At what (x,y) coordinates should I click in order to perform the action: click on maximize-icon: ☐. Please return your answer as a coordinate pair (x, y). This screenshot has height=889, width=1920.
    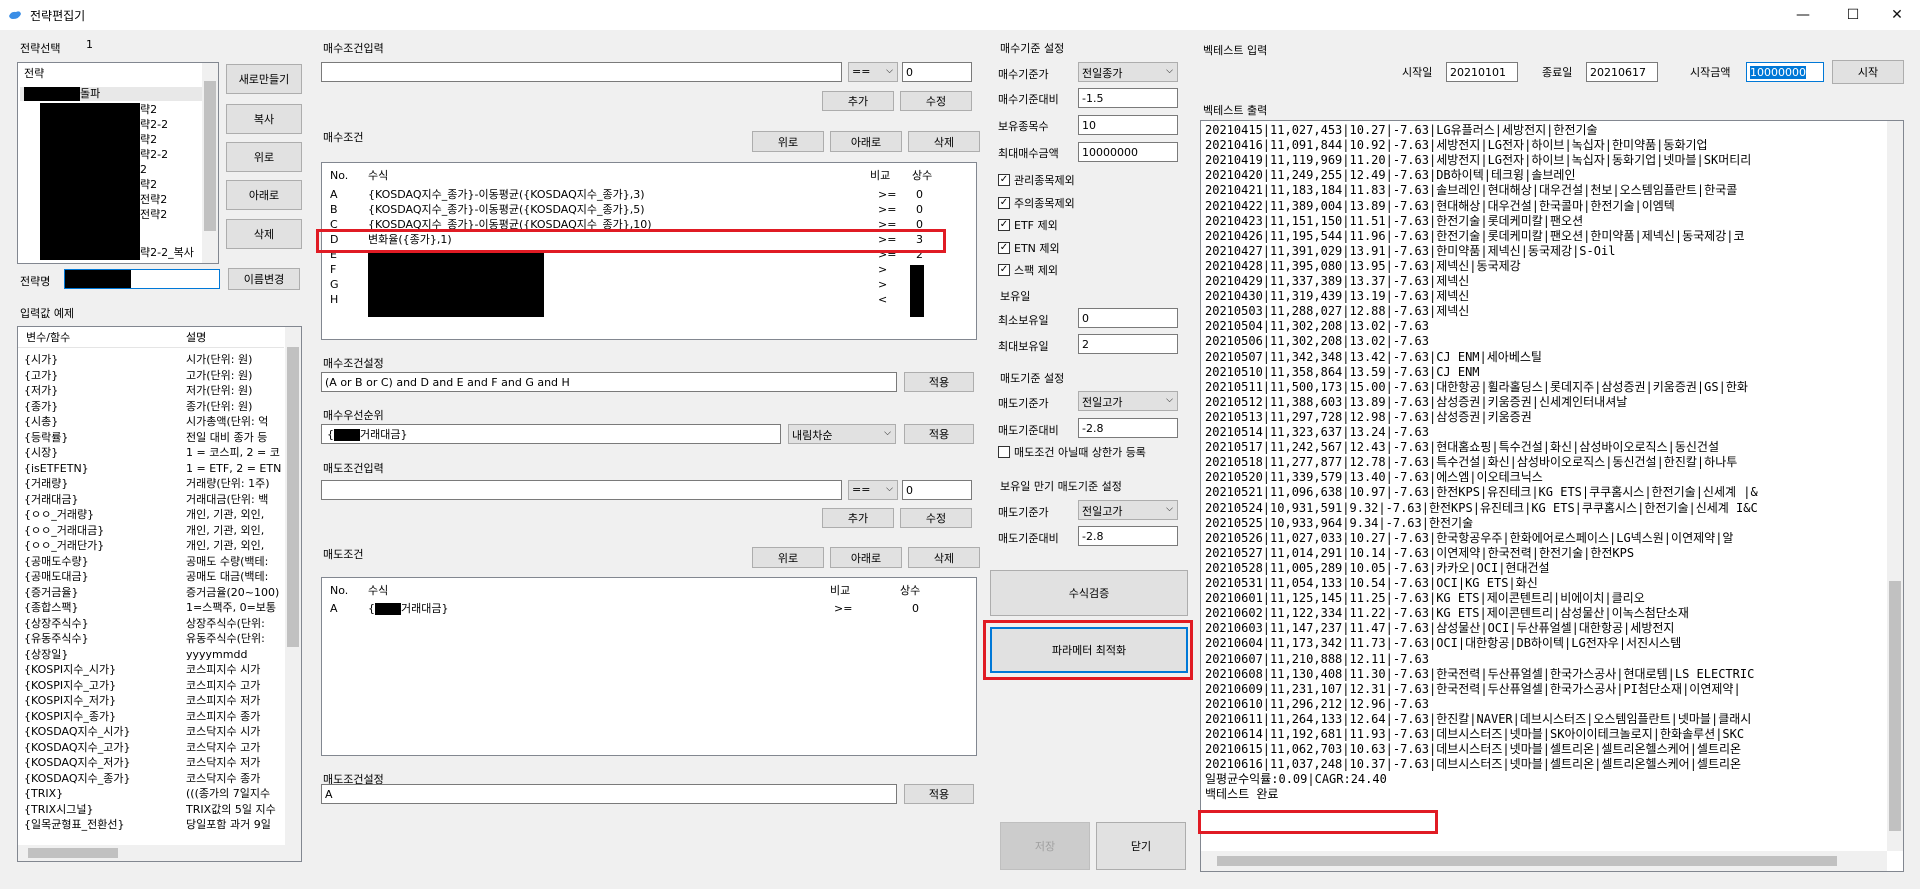
    Looking at the image, I should click on (1853, 15).